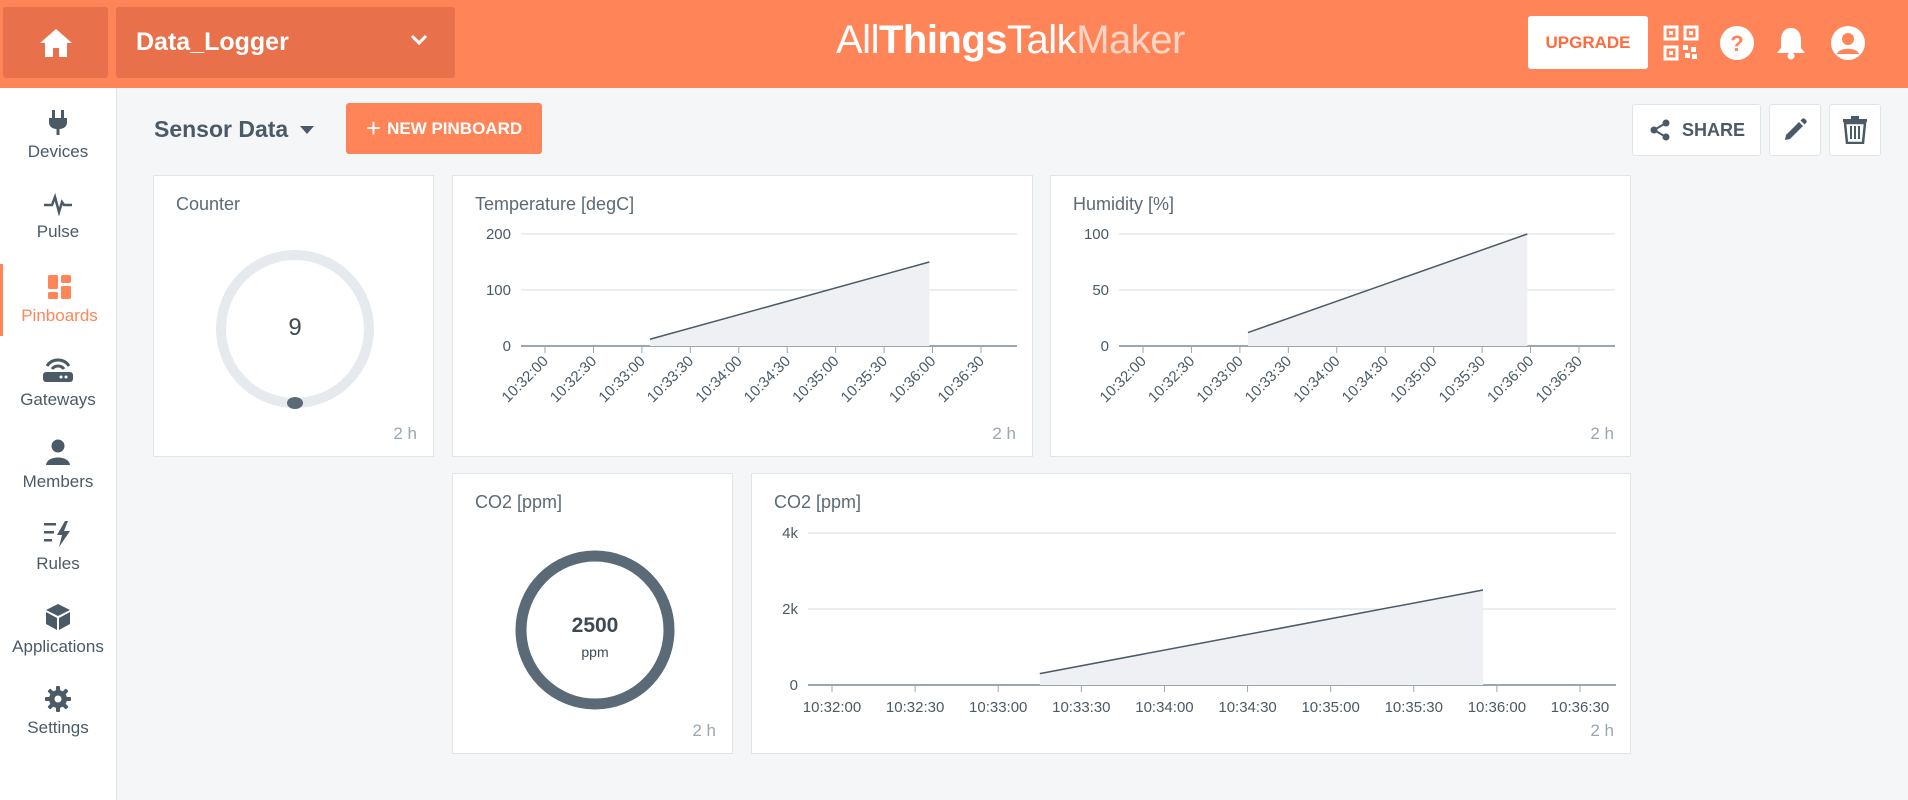 The height and width of the screenshot is (800, 1908). I want to click on gear-icon, so click(58, 699).